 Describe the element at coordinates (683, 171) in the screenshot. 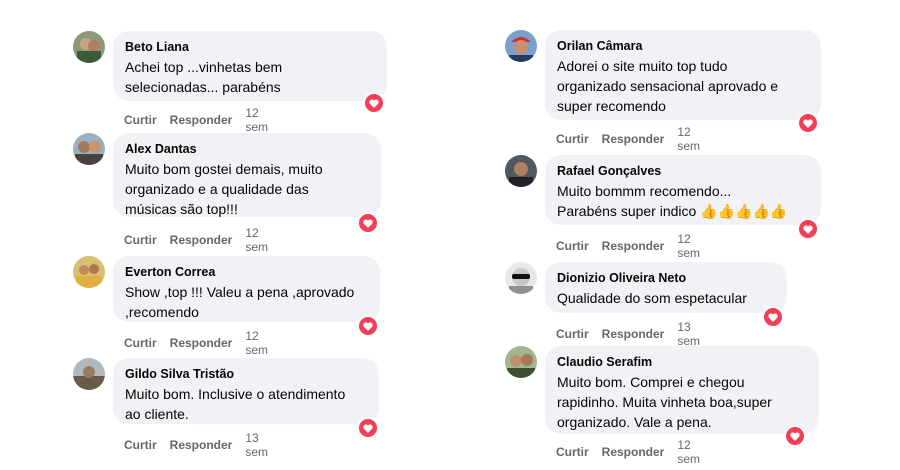

I see `author-name: Rafael Gonçalves` at that location.